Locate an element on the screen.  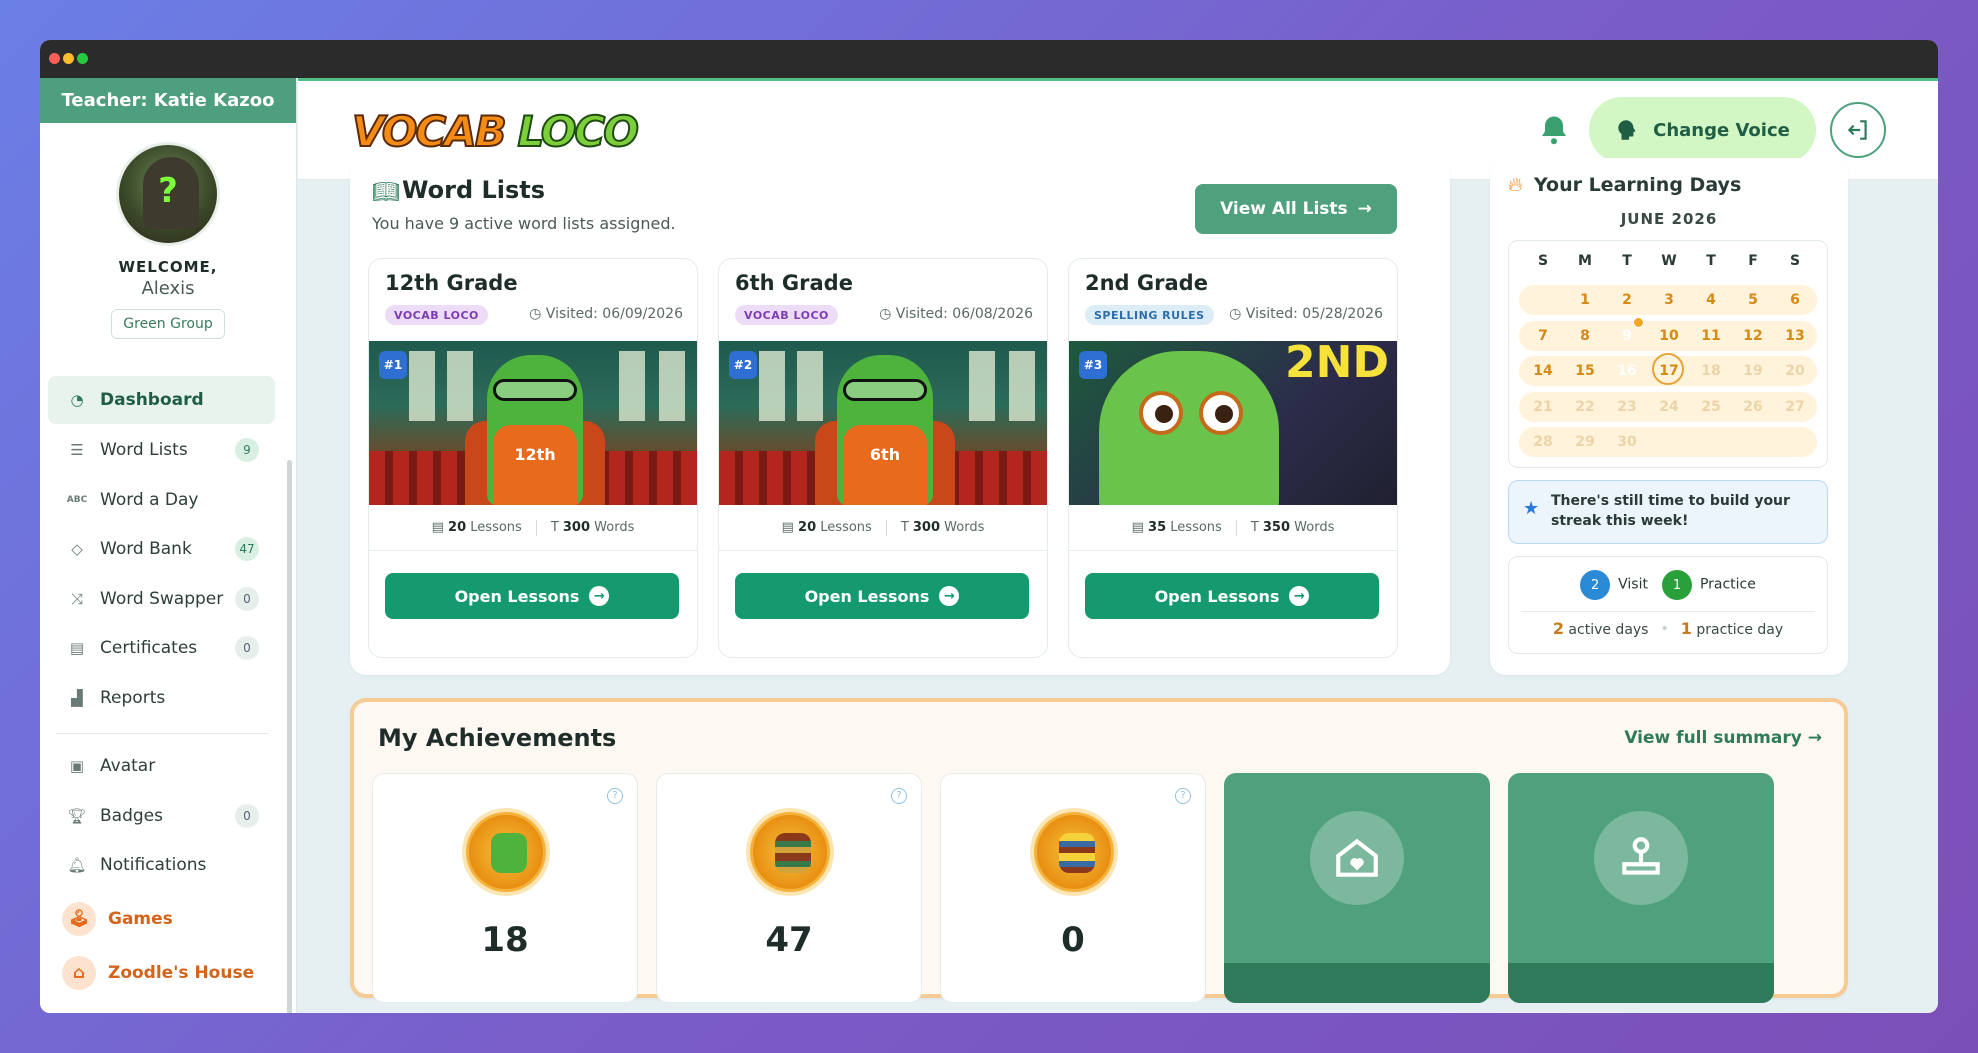
calendar-day: 18 is located at coordinates (1711, 371).